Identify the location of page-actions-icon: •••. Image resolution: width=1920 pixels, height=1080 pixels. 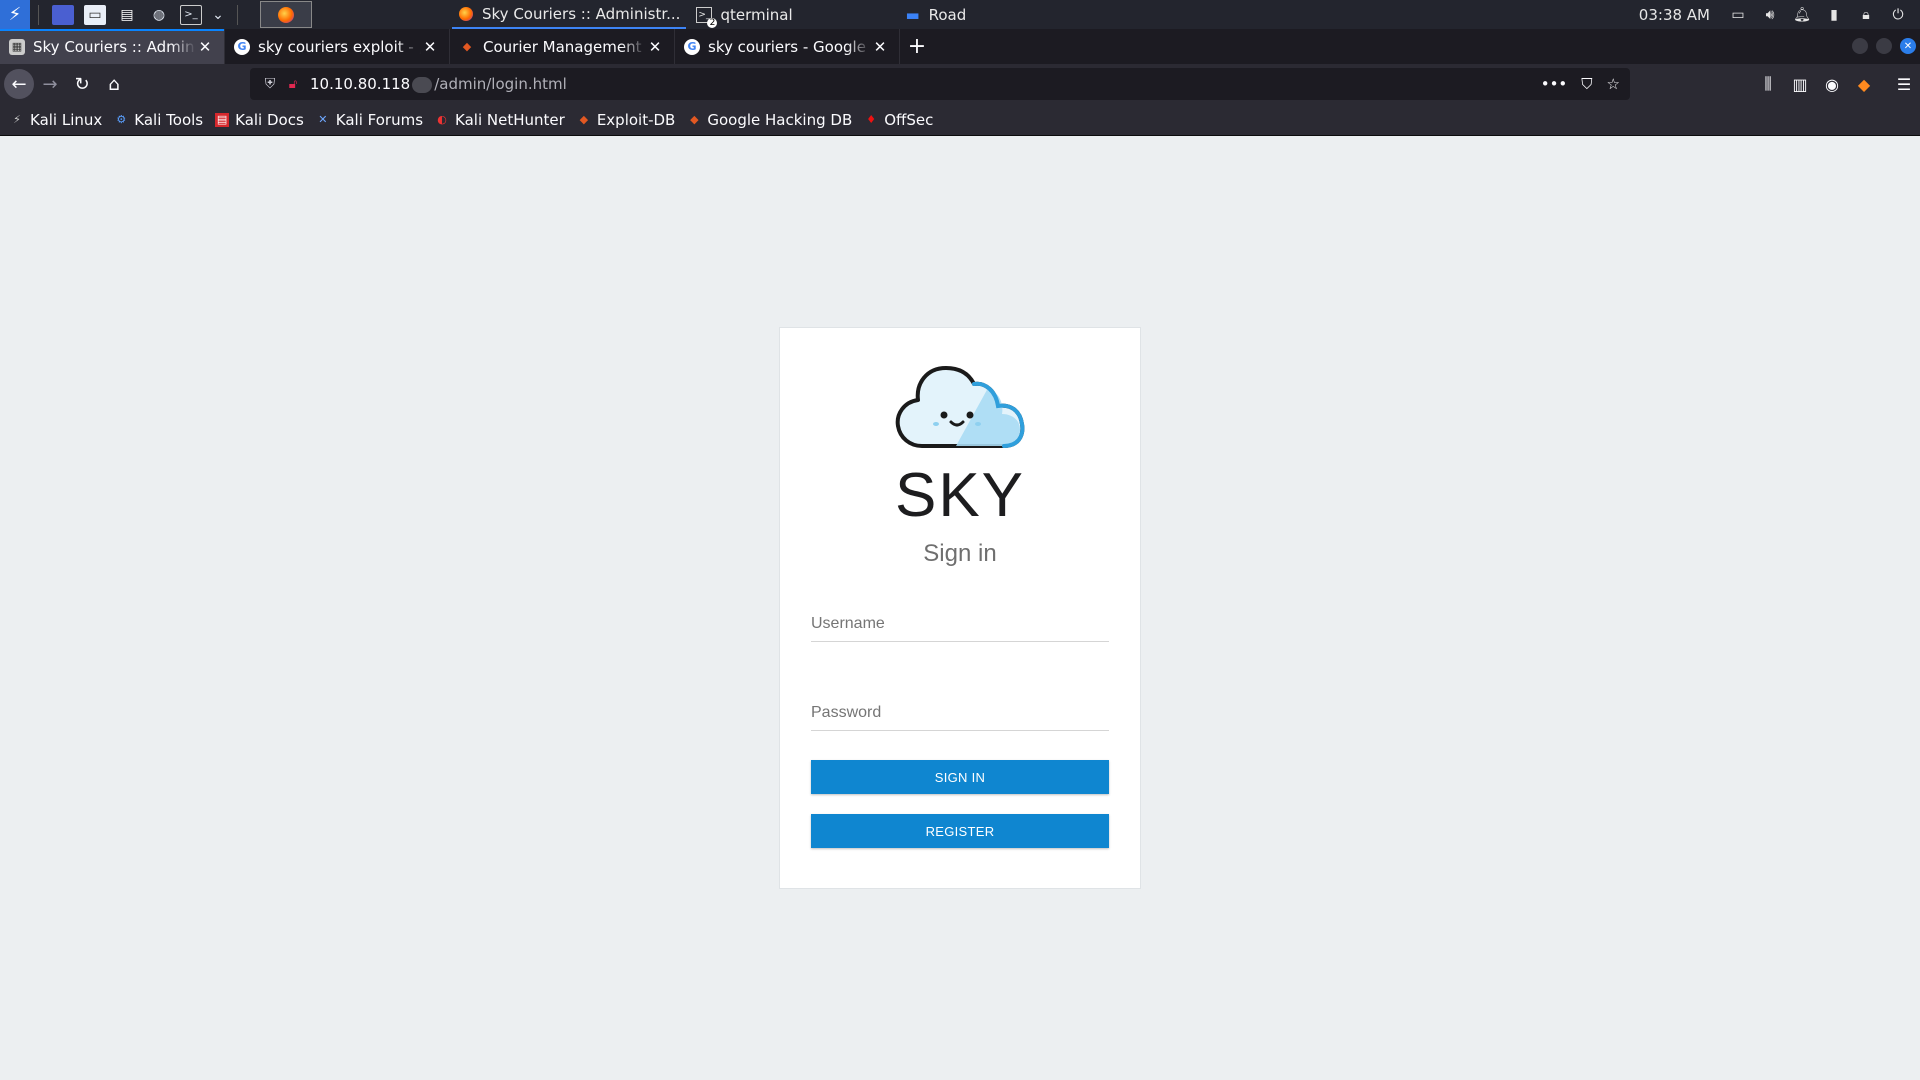
(1554, 84).